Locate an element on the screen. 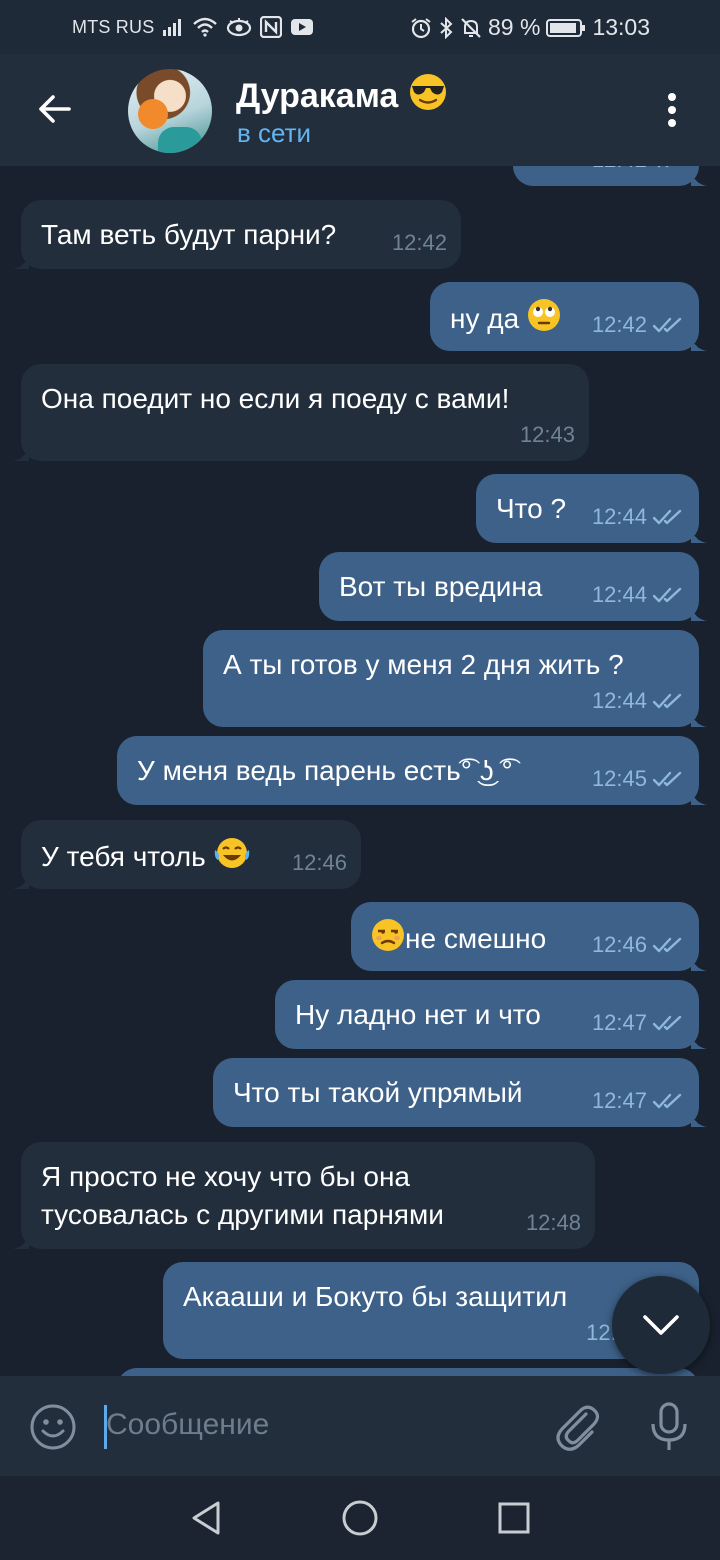 Image resolution: width=720 pixels, height=1560 pixels. message-text: У меня ведь парень есть͡° ͜ʖ ͡° is located at coordinates (325, 770).